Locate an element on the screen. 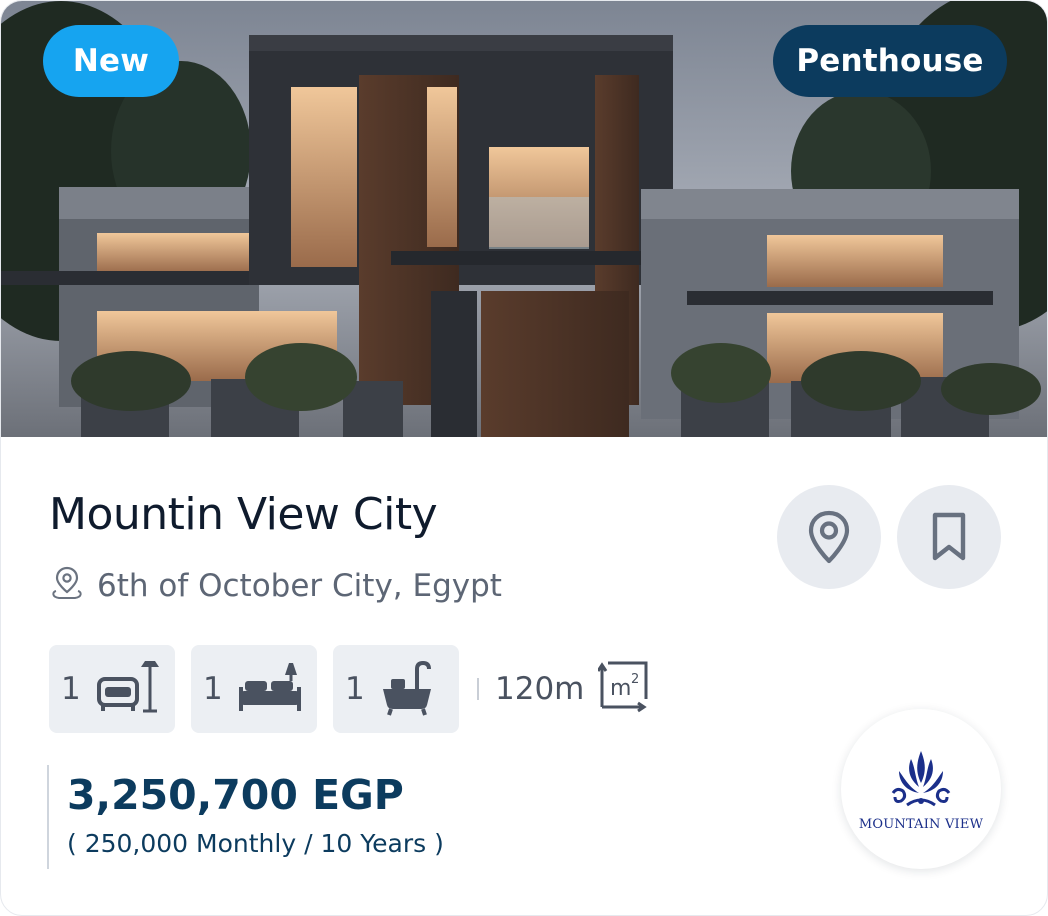 This screenshot has width=1048, height=916. svg-text: m is located at coordinates (620, 688).